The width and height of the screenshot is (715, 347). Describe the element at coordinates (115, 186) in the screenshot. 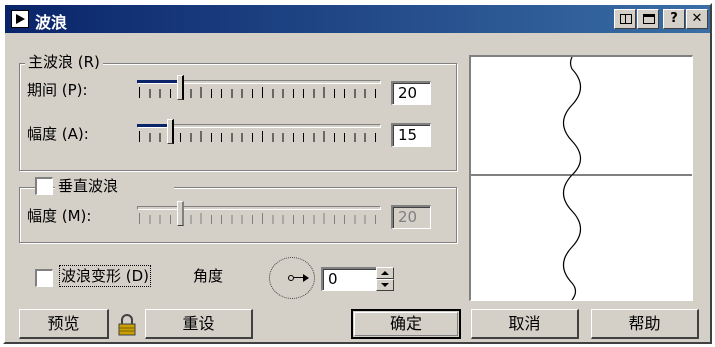

I see `vertical-wave-legend: 垂直波浪` at that location.